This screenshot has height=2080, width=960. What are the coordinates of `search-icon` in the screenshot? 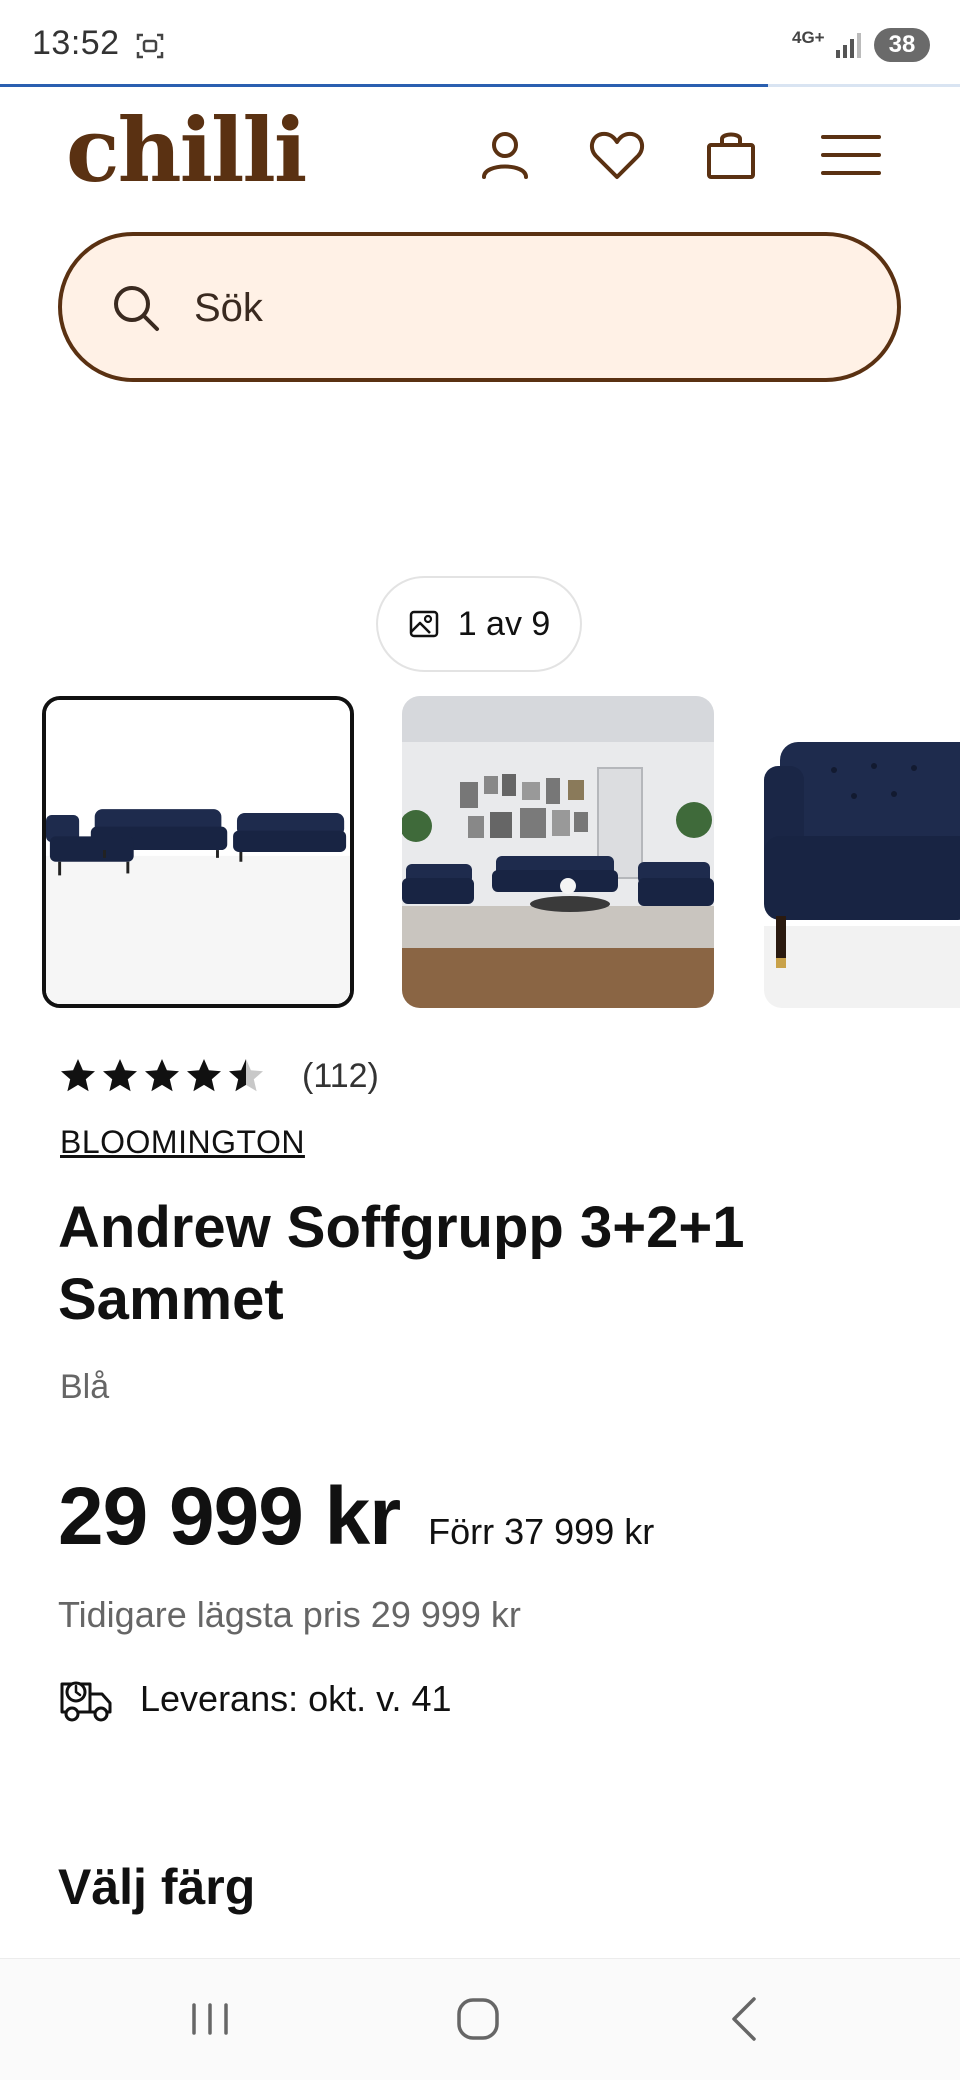 It's located at (136, 308).